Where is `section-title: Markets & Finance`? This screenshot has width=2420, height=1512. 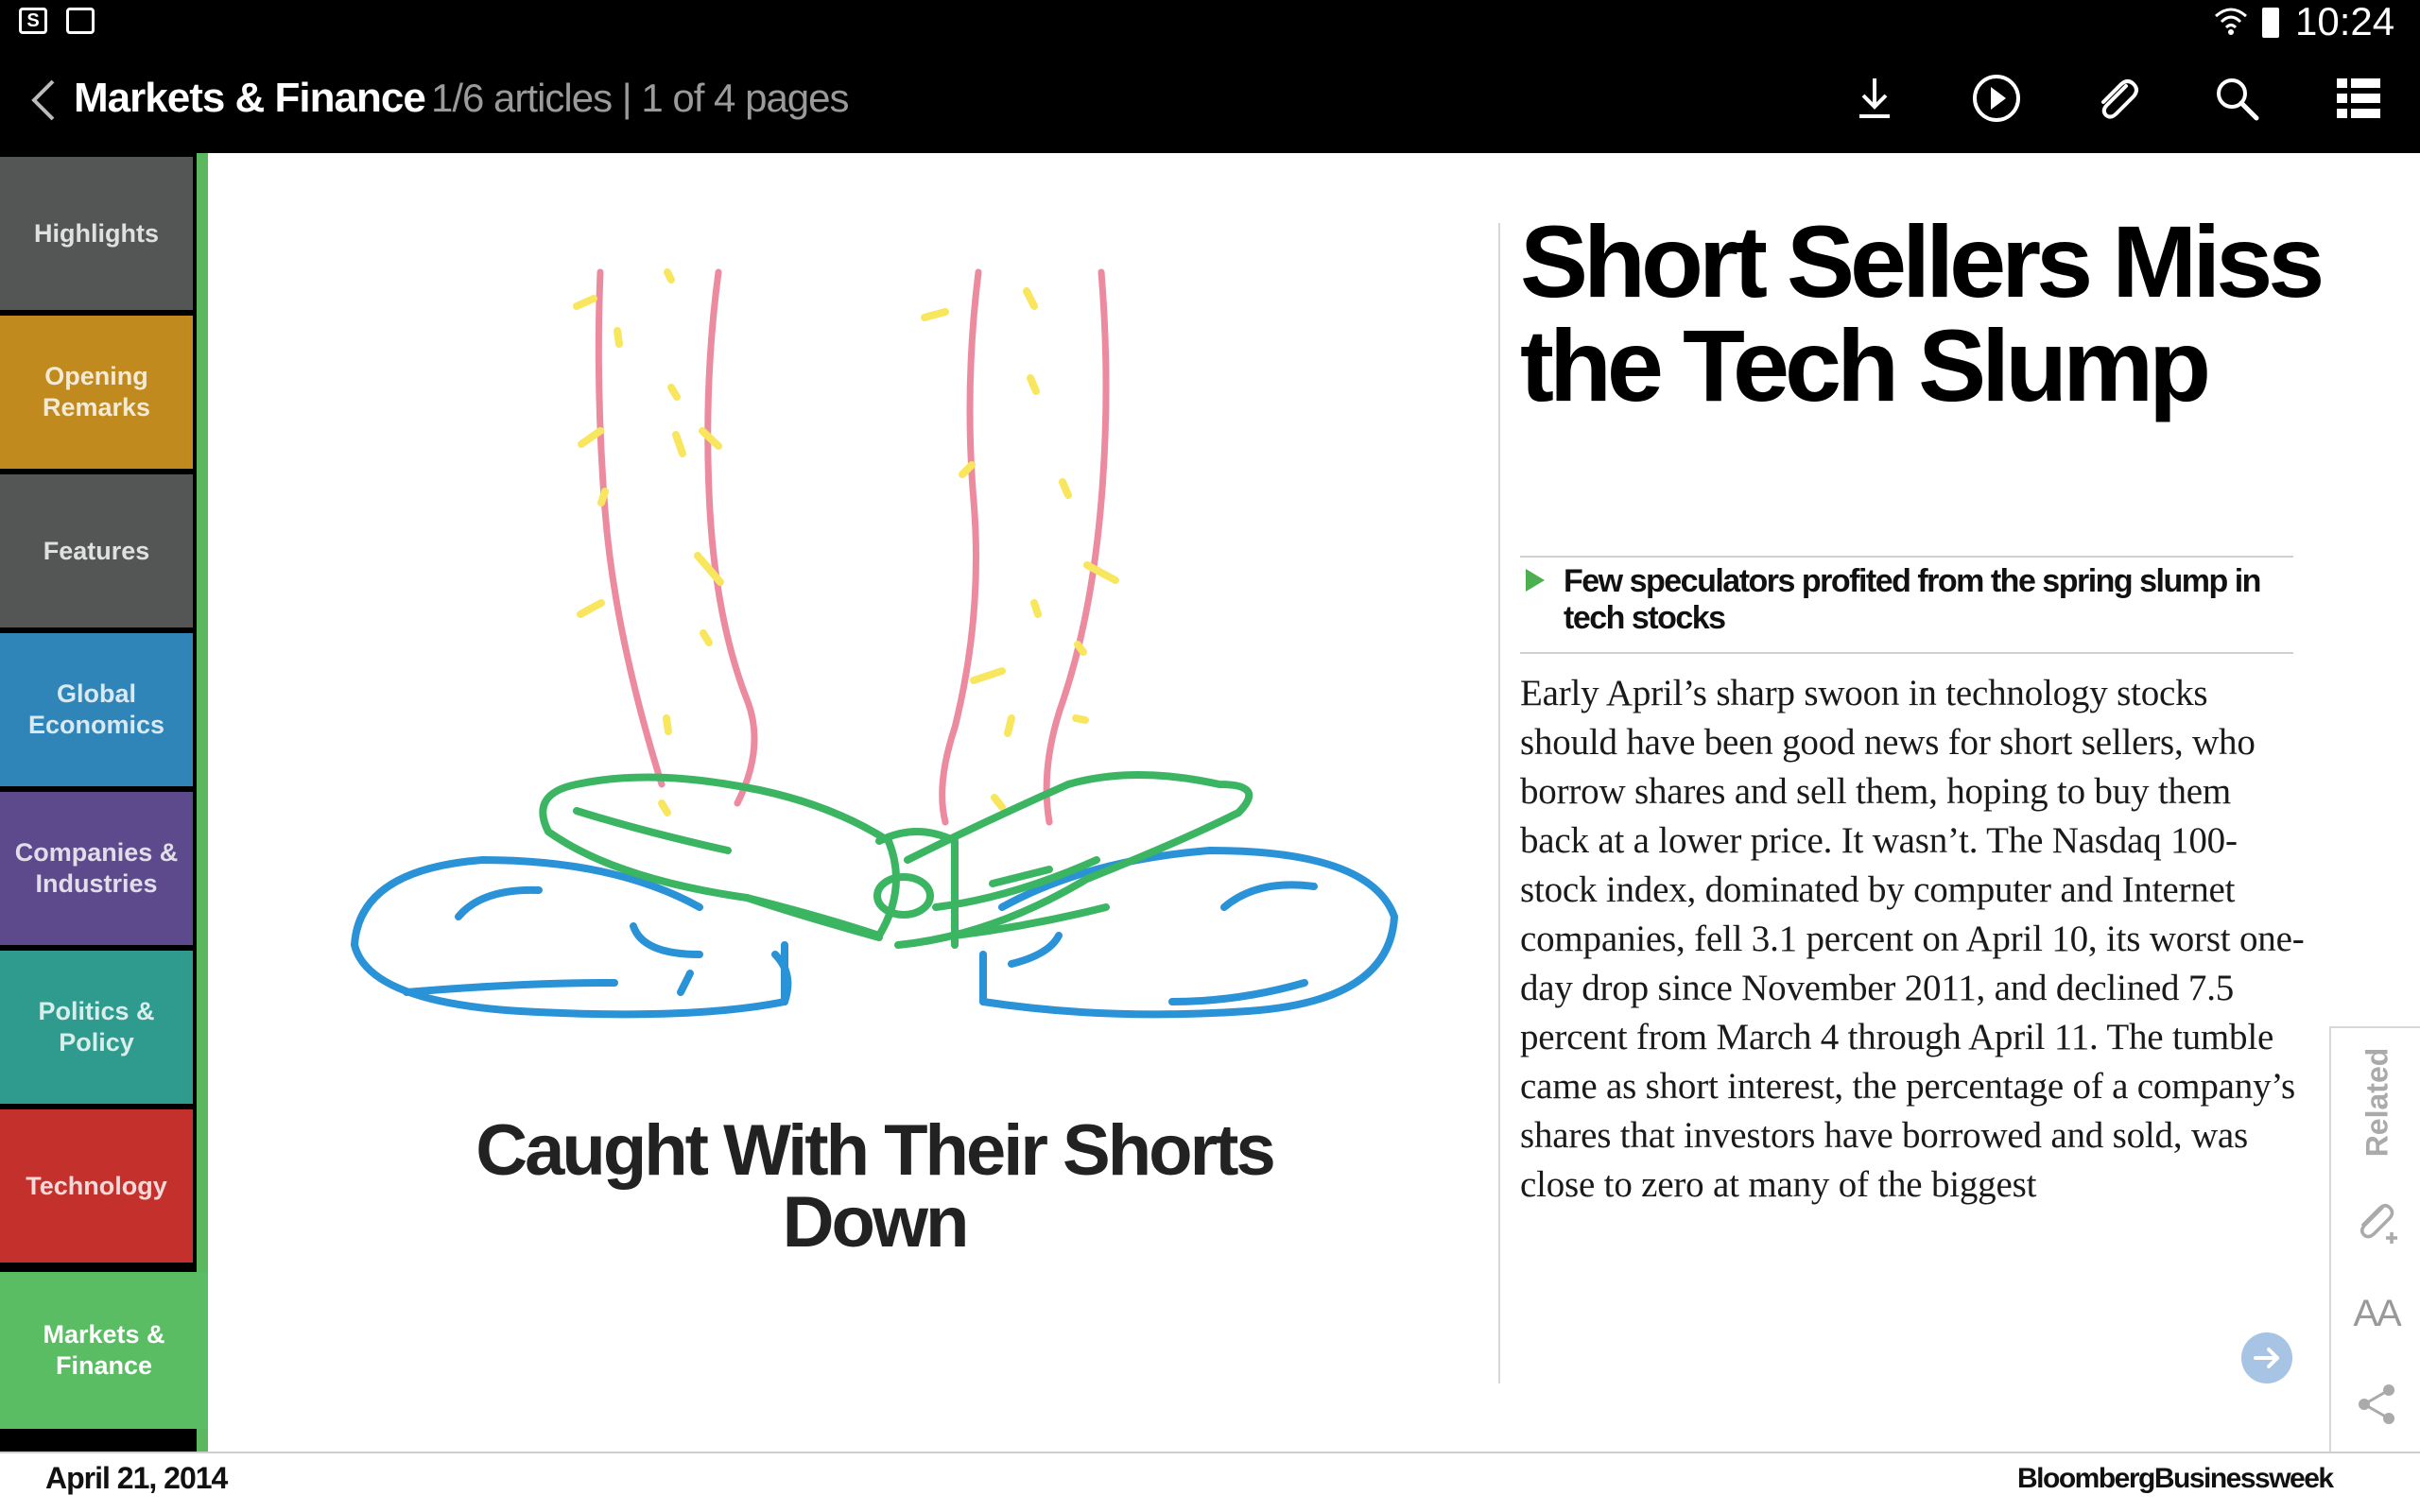 section-title: Markets & Finance is located at coordinates (250, 98).